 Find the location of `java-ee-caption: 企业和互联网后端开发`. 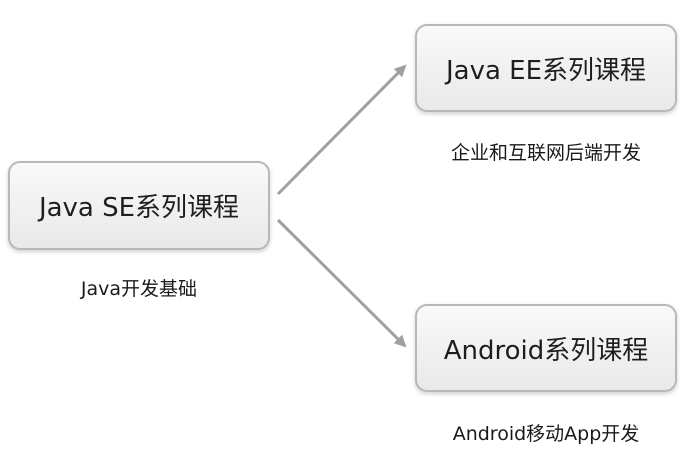

java-ee-caption: 企业和互联网后端开发 is located at coordinates (545, 153).